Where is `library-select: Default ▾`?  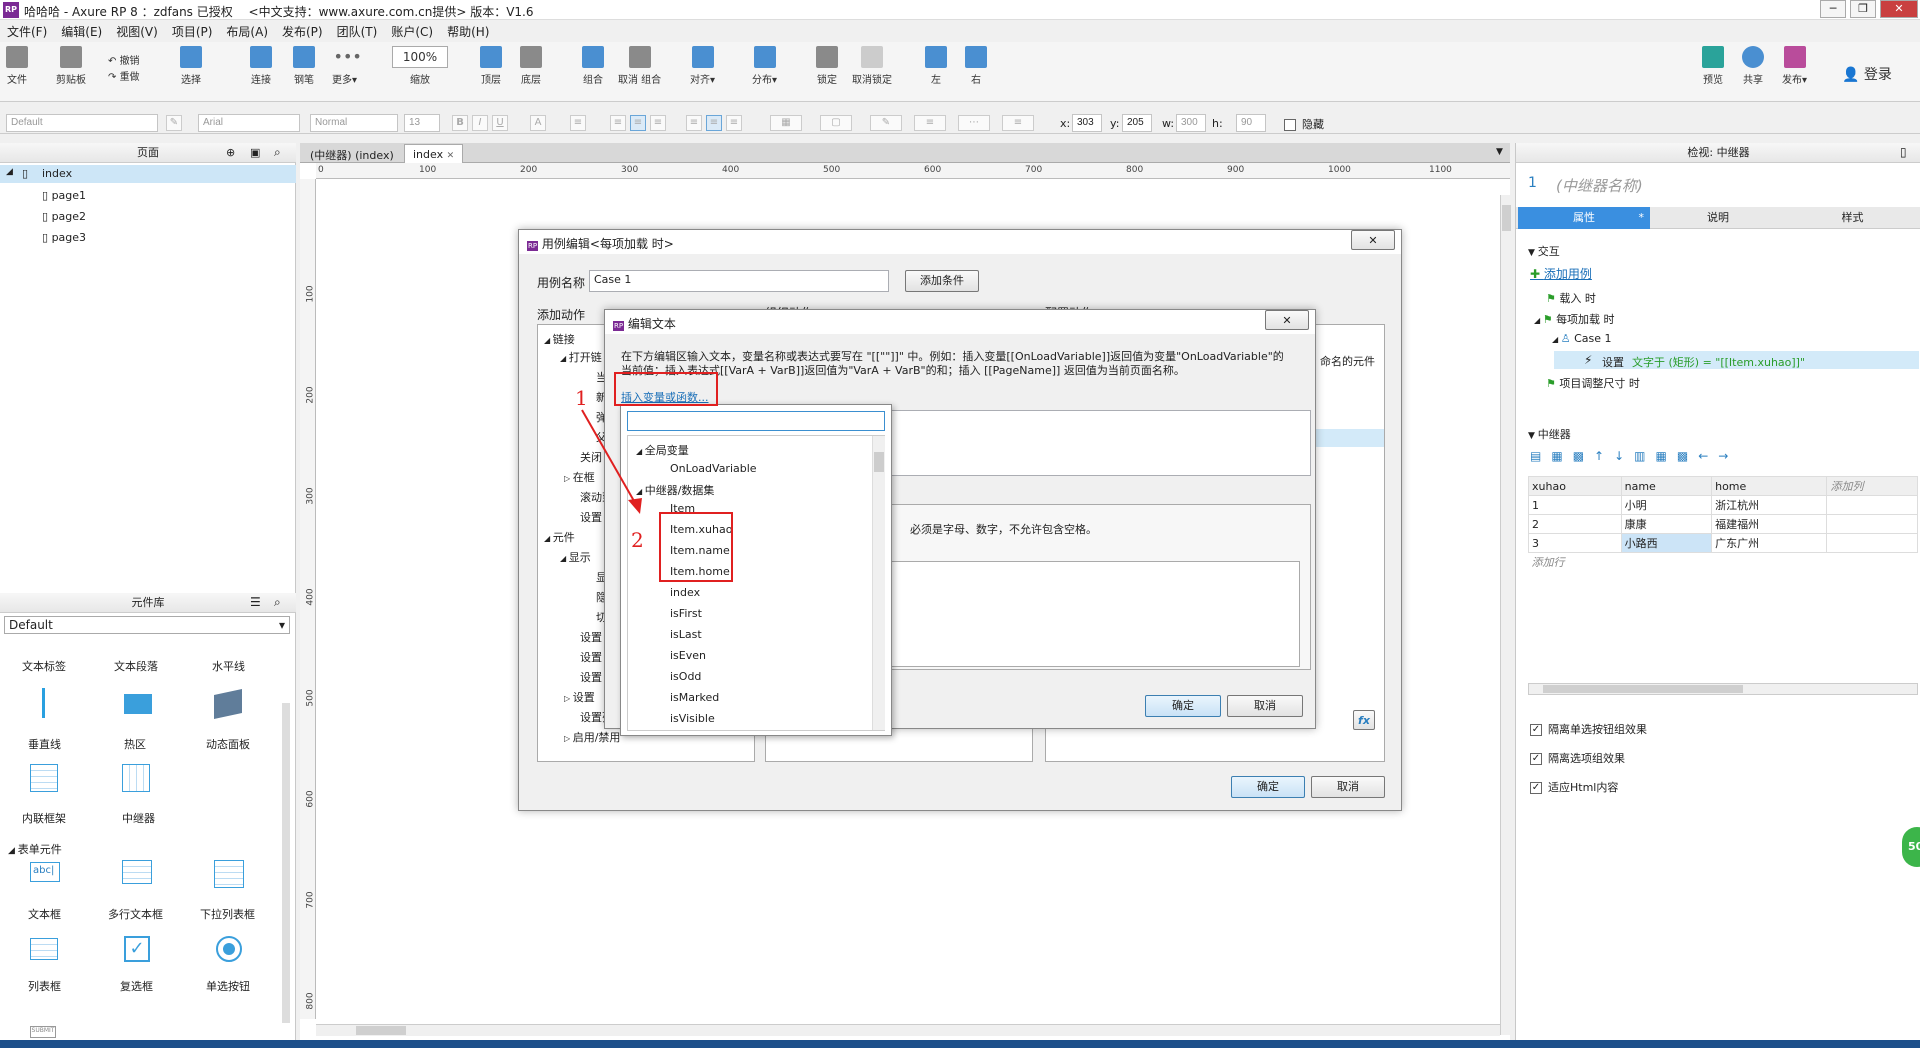 library-select: Default ▾ is located at coordinates (147, 625).